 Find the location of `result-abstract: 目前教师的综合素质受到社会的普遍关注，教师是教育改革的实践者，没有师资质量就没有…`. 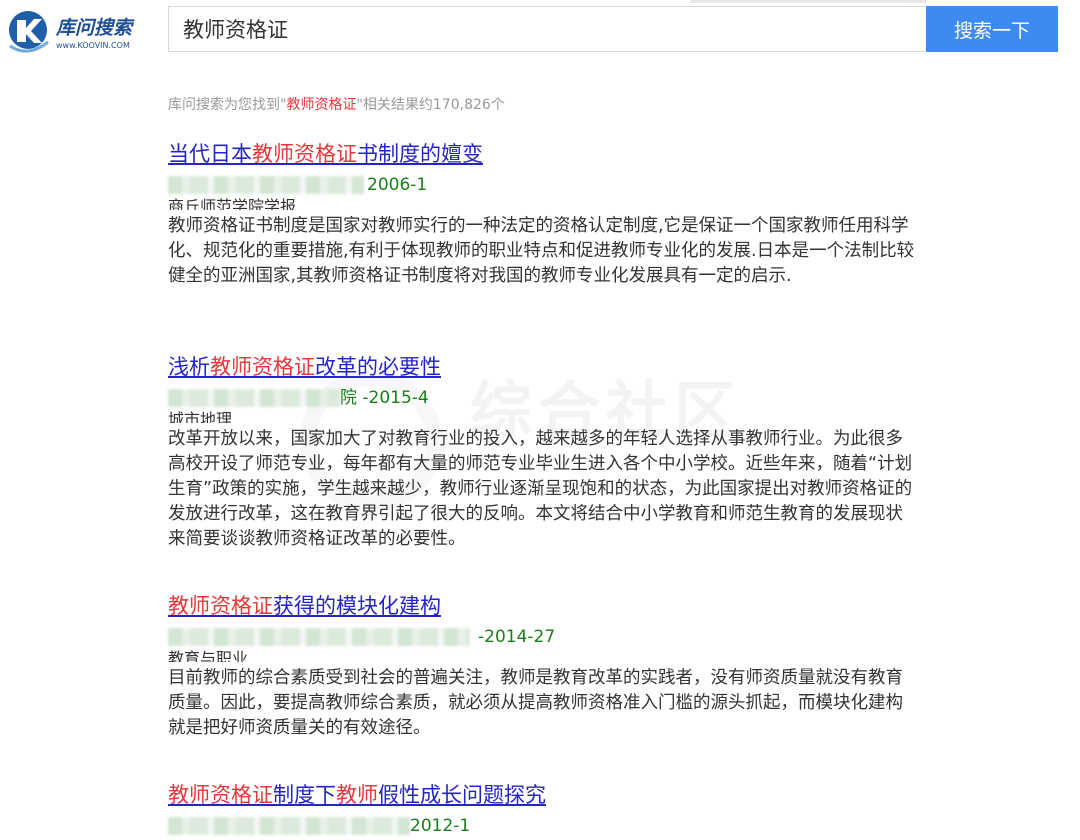

result-abstract: 目前教师的综合素质受到社会的普遍关注，教师是教育改革的实践者，没有师资质量就没有… is located at coordinates (535, 703).